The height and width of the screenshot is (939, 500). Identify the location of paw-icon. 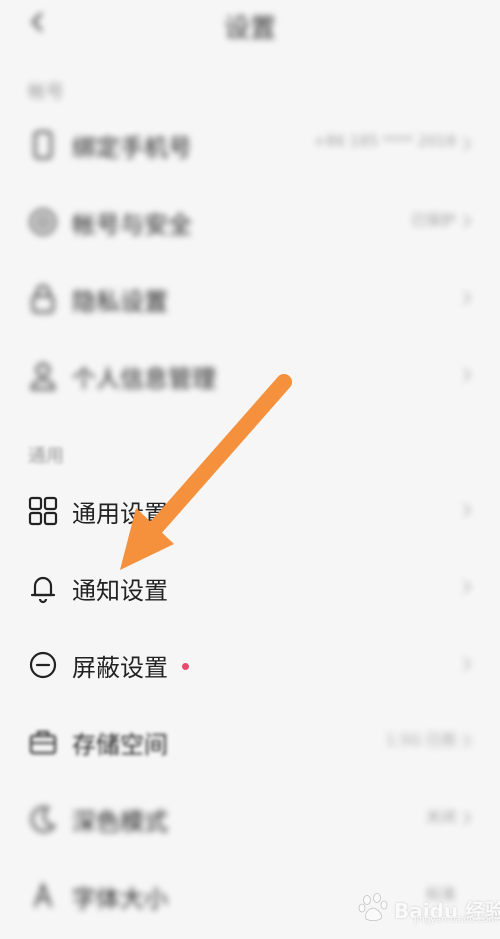
(373, 907).